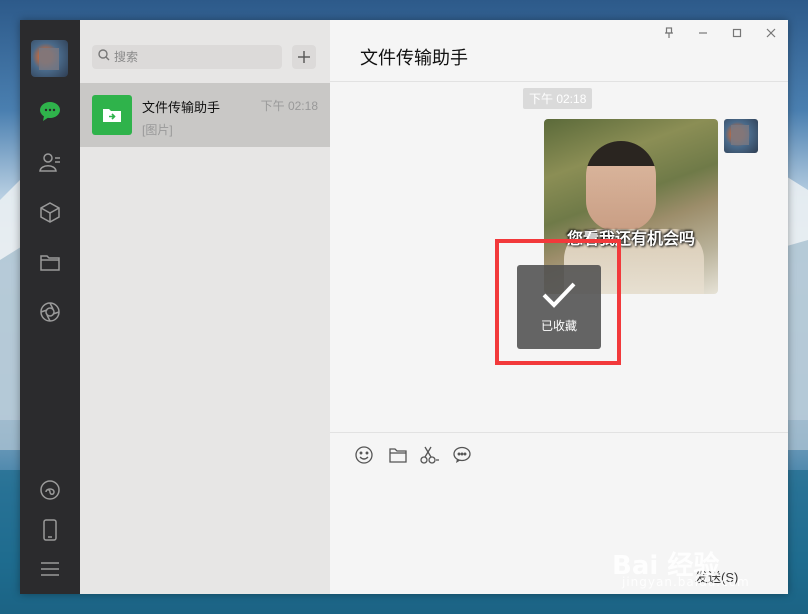 Image resolution: width=808 pixels, height=614 pixels. I want to click on chat-list-item: 文件传输助手 下午 02:18 [图片], so click(205, 115).